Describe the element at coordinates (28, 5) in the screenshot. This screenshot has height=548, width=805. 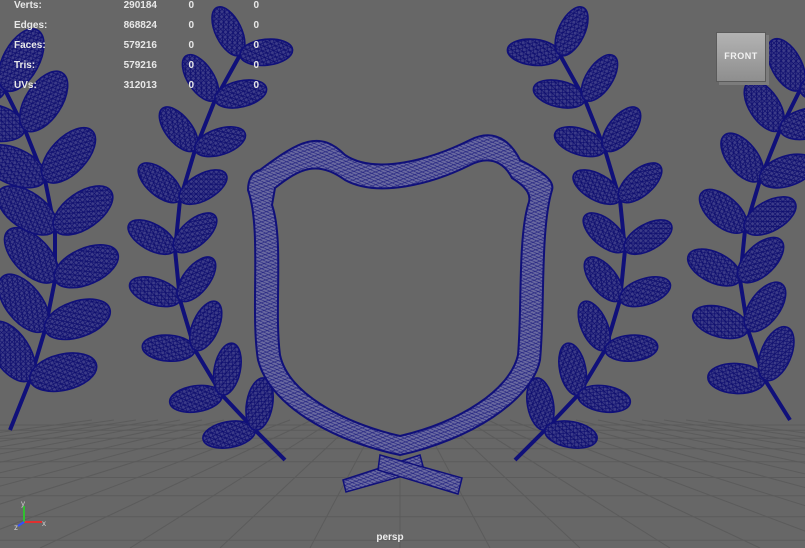
I see `hud-label: Verts:` at that location.